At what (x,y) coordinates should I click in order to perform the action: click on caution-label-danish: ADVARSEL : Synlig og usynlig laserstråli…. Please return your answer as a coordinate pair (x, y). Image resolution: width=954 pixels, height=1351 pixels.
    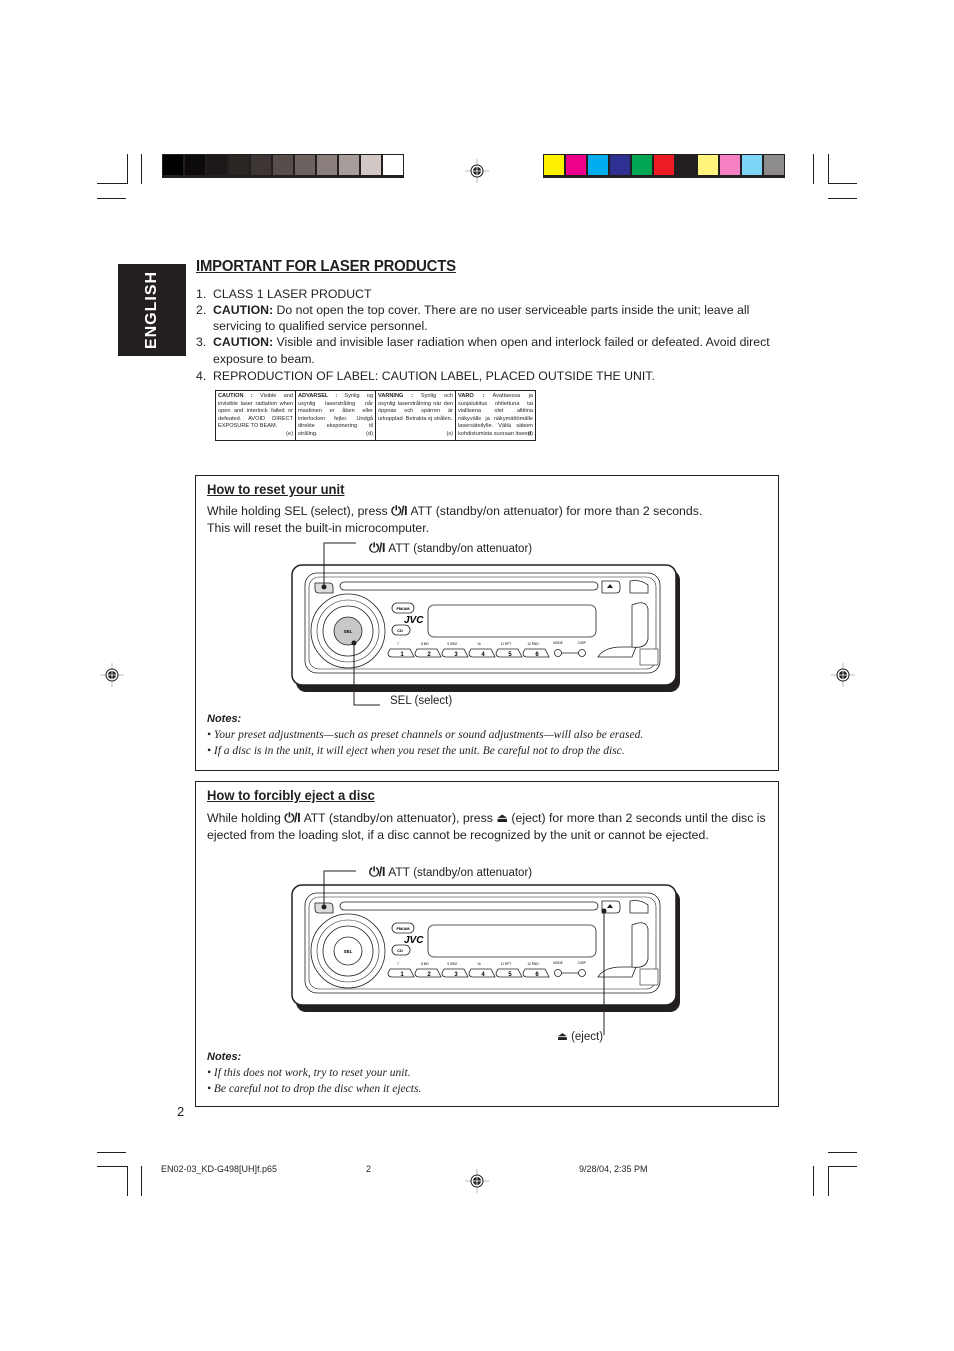
    Looking at the image, I should click on (336, 415).